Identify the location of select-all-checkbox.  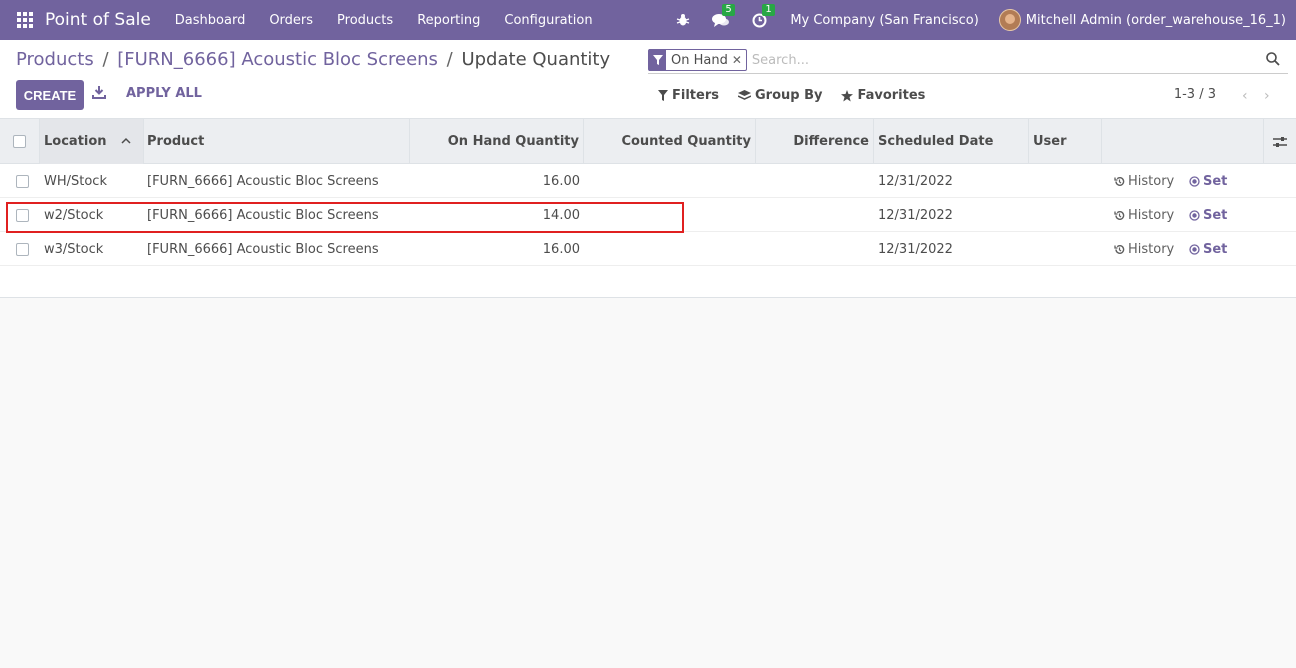
(19, 141).